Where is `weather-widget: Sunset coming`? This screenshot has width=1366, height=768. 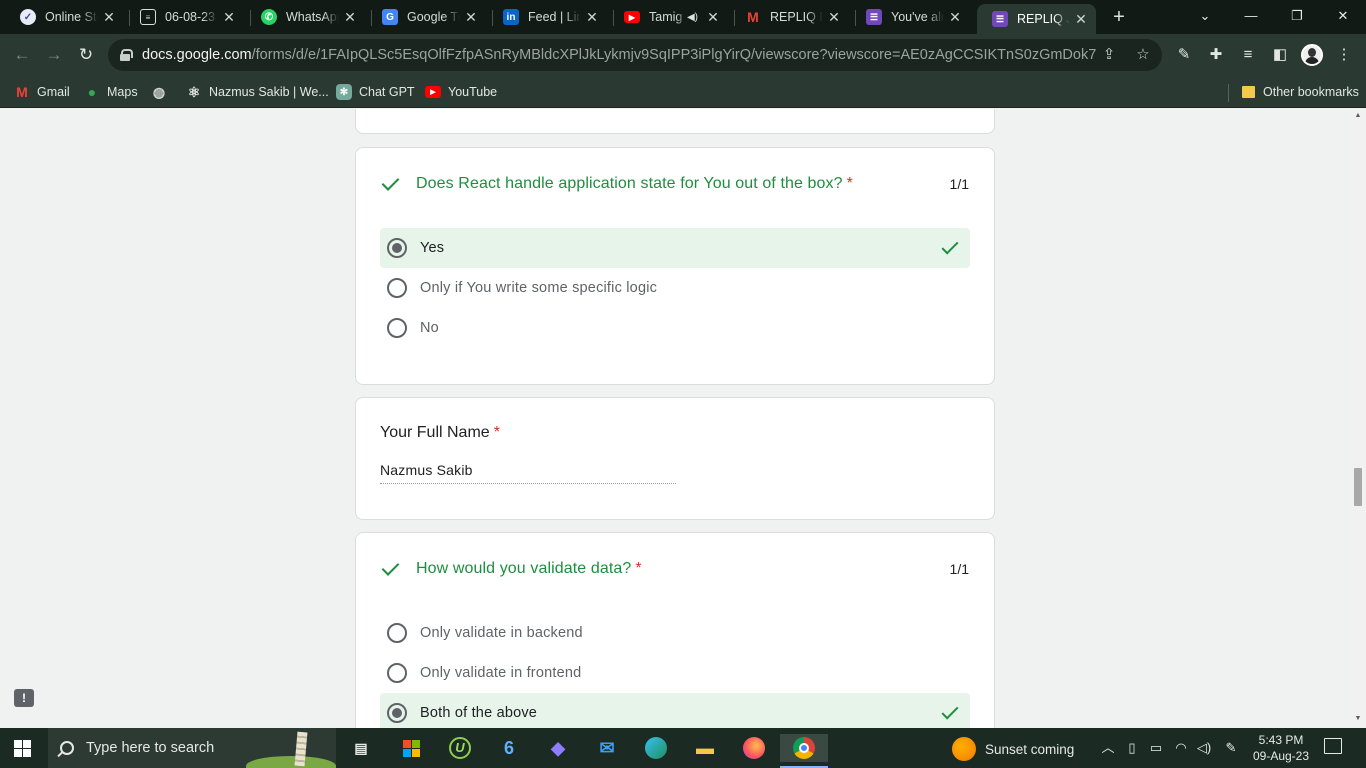 weather-widget: Sunset coming is located at coordinates (1013, 749).